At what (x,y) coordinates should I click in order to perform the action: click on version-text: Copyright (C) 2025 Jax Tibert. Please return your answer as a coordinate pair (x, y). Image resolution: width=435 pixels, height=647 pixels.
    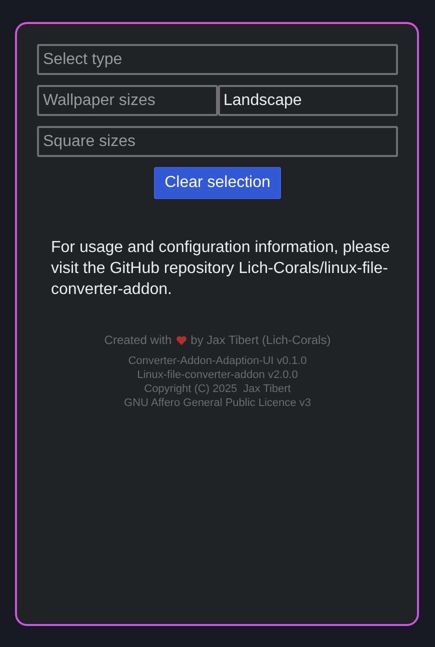
    Looking at the image, I should click on (217, 389).